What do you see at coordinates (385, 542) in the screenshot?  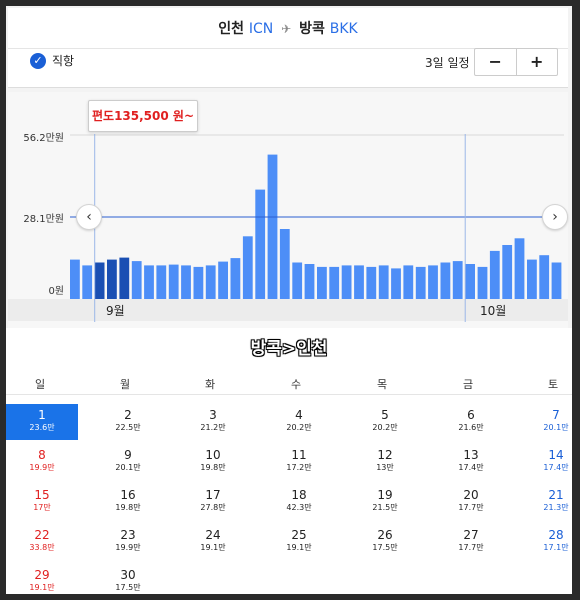 I see `calendar-day: 26 17.5만` at bounding box center [385, 542].